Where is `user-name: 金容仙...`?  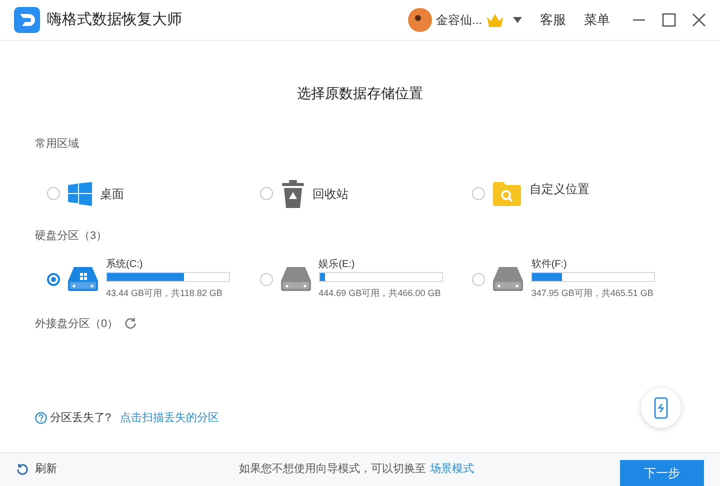 user-name: 金容仙... is located at coordinates (459, 20).